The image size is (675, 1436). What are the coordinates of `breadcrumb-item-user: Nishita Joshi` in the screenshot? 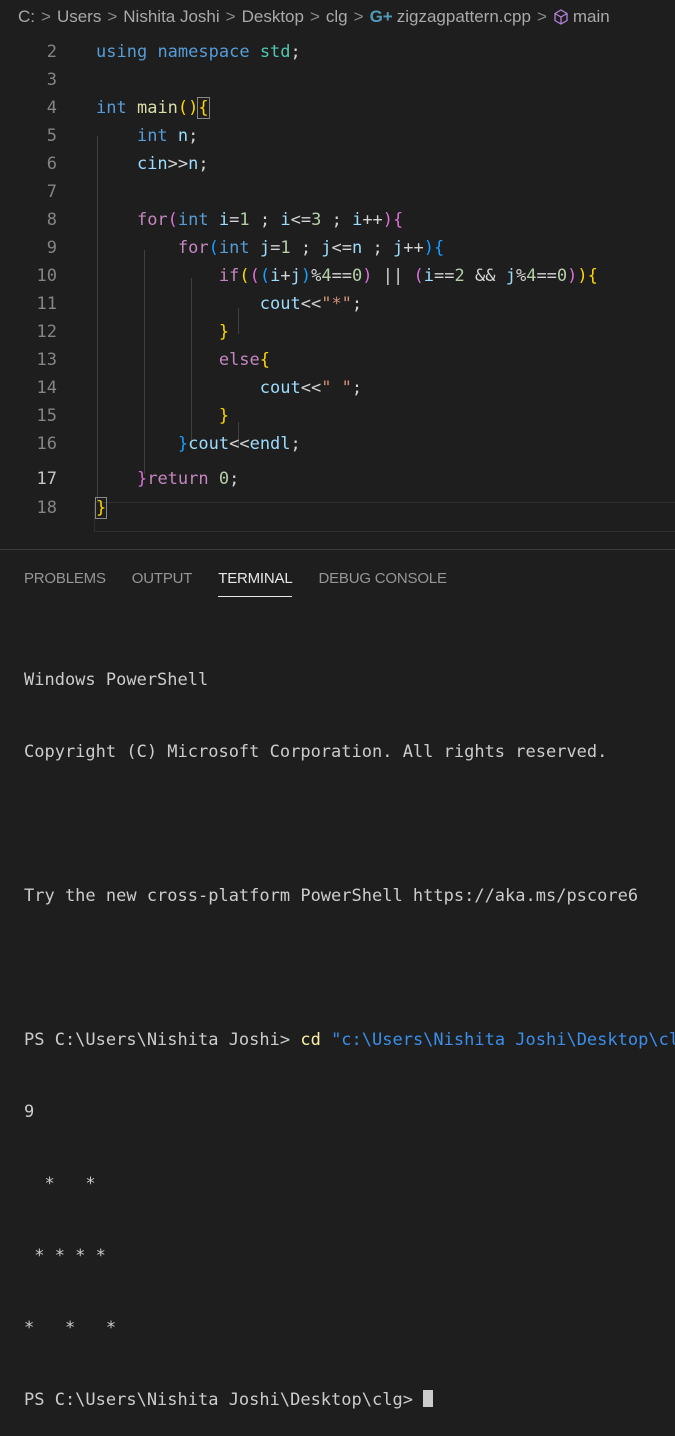 It's located at (171, 16).